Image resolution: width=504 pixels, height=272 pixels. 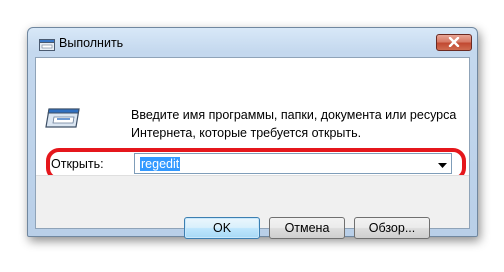 What do you see at coordinates (91, 43) in the screenshot?
I see `window-title: Выполнить` at bounding box center [91, 43].